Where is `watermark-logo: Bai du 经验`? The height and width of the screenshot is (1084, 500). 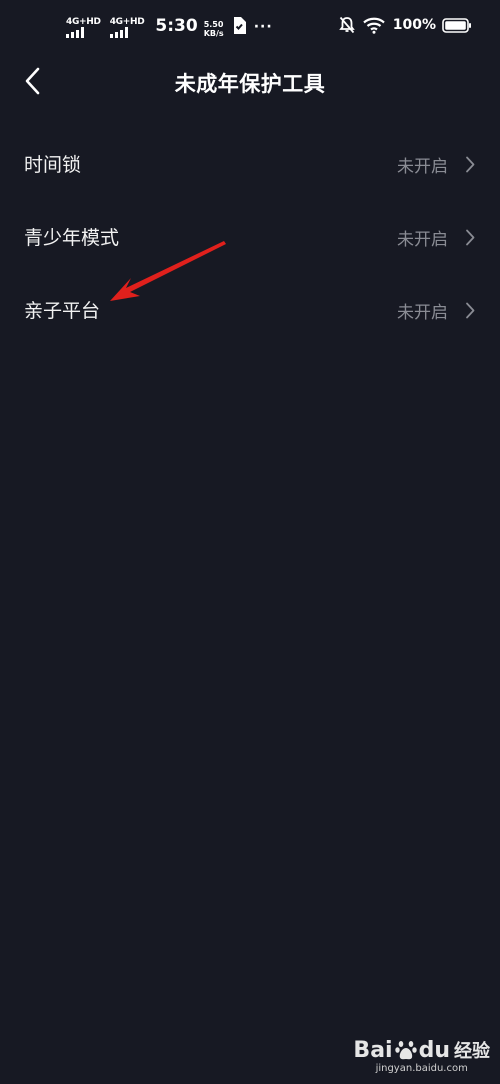
watermark-logo: Bai du 经验 is located at coordinates (421, 1050).